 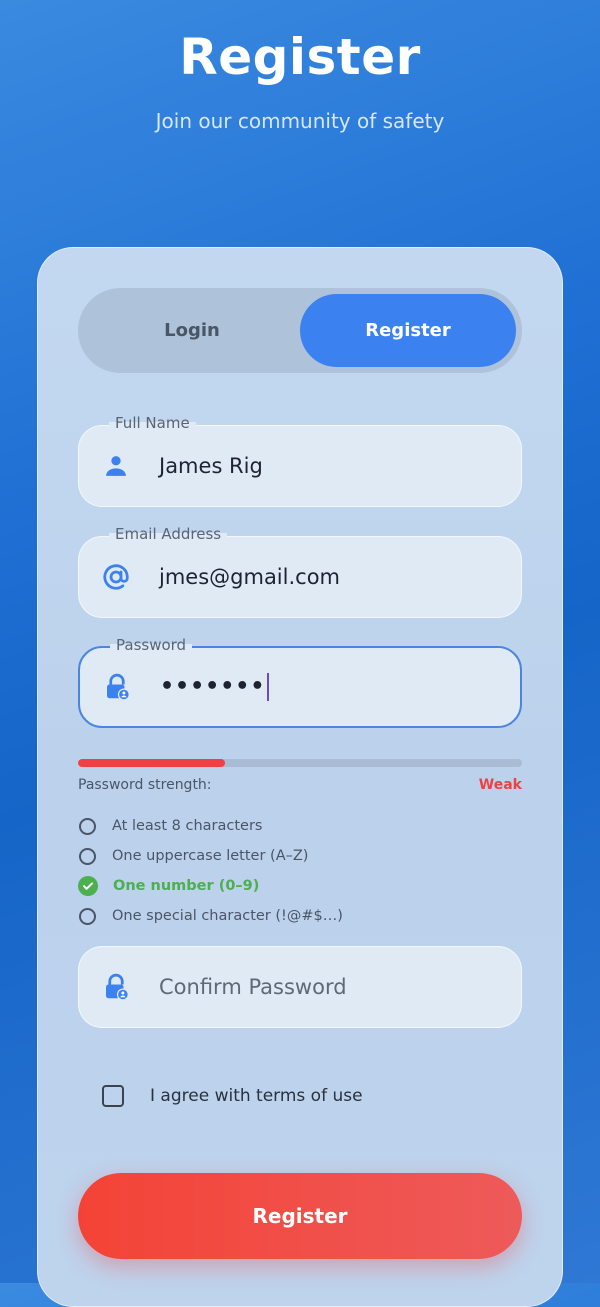 What do you see at coordinates (151, 645) in the screenshot?
I see `password-label: Password` at bounding box center [151, 645].